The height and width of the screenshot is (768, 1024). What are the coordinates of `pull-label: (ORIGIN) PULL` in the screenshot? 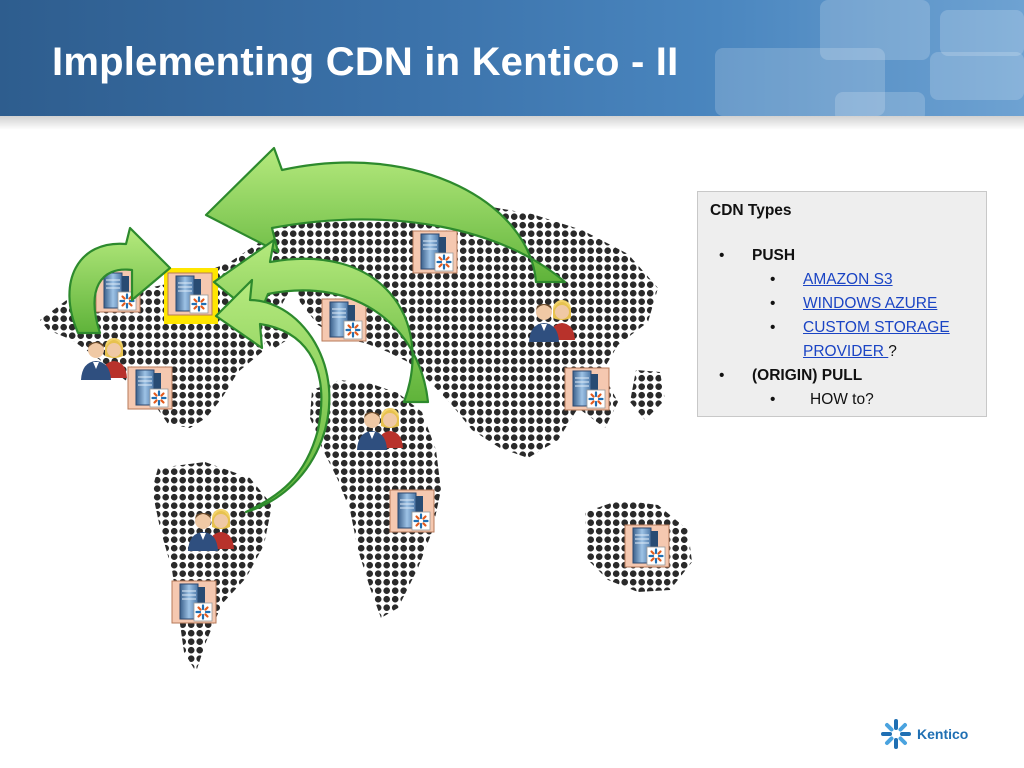 It's located at (807, 375).